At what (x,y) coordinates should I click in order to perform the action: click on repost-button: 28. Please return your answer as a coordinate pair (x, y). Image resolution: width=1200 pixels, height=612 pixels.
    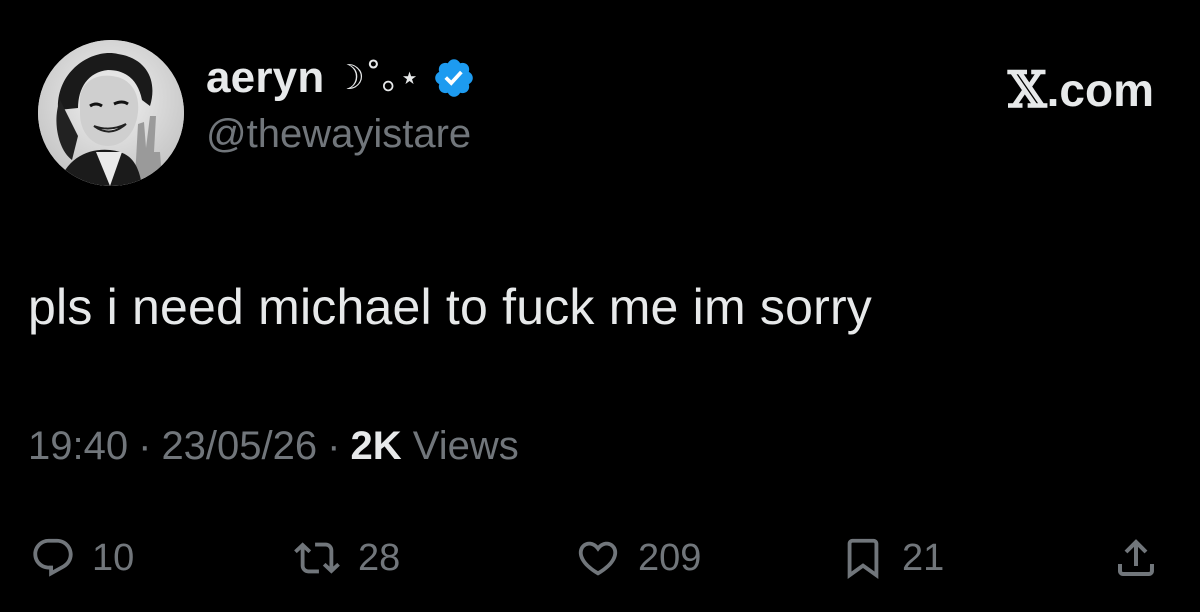
    Looking at the image, I should click on (346, 558).